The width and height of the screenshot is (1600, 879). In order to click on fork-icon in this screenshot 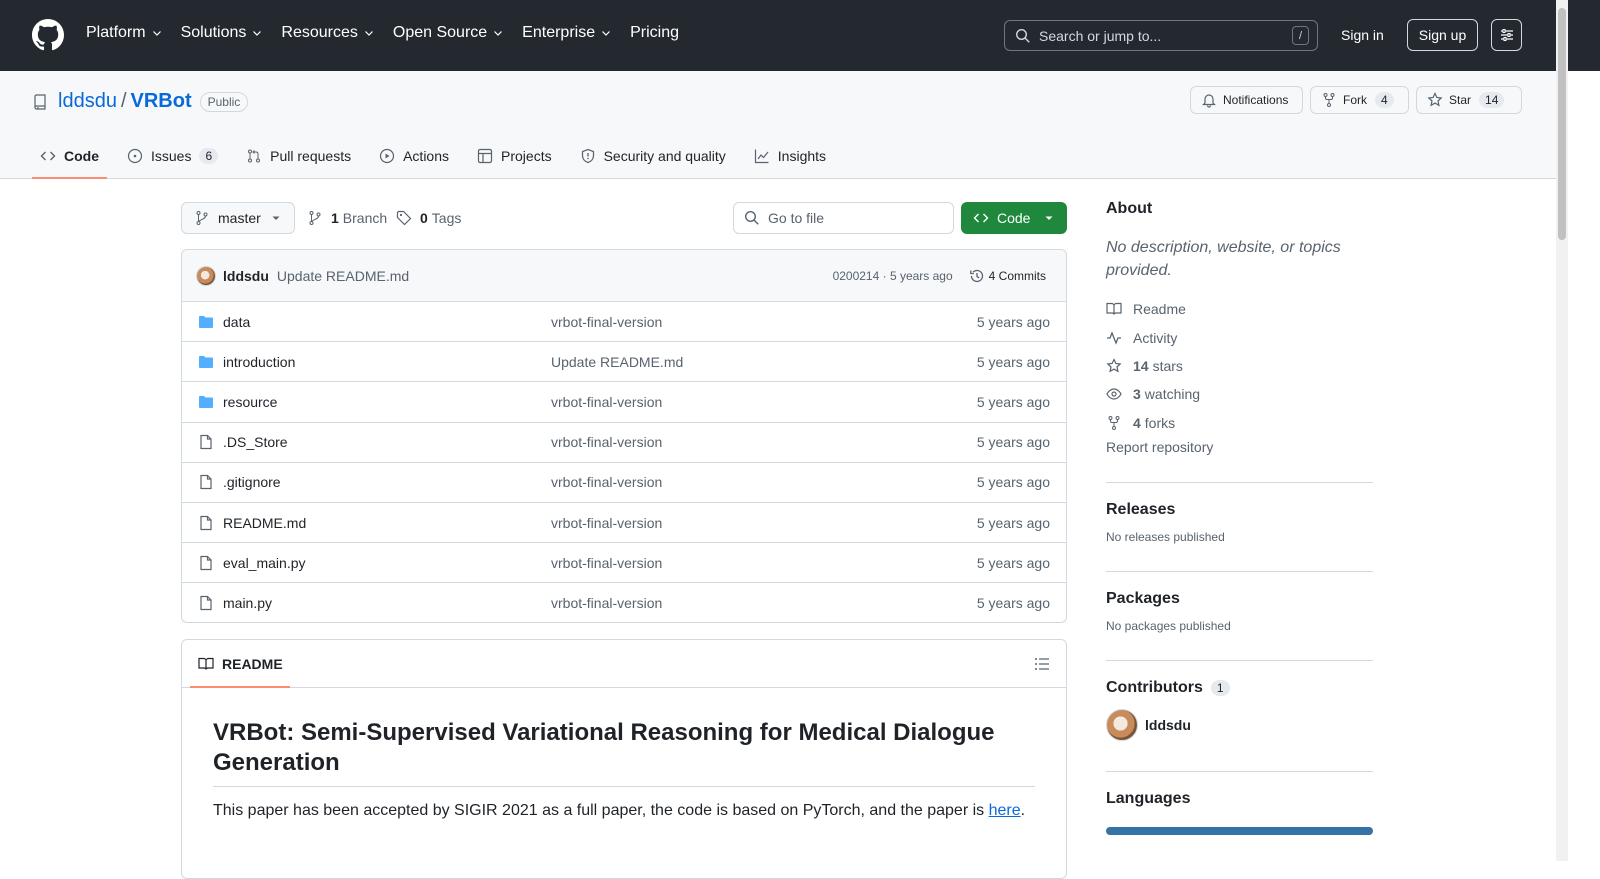, I will do `click(1329, 100)`.